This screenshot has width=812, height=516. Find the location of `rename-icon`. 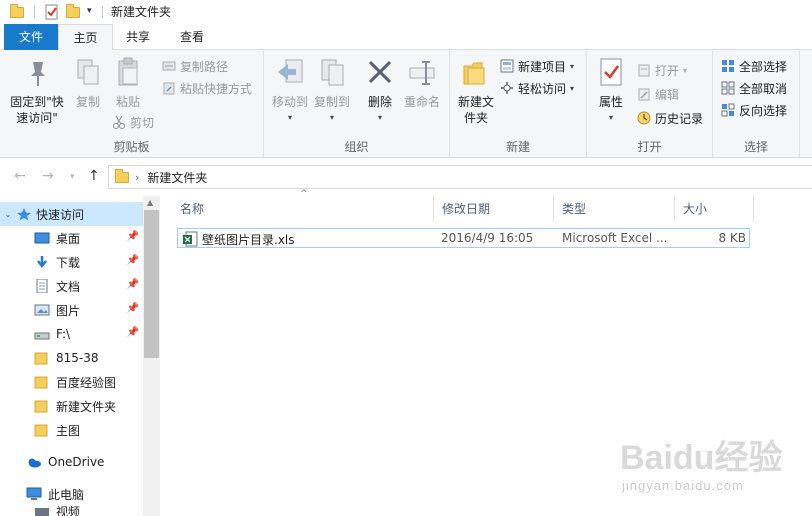

rename-icon is located at coordinates (422, 73).